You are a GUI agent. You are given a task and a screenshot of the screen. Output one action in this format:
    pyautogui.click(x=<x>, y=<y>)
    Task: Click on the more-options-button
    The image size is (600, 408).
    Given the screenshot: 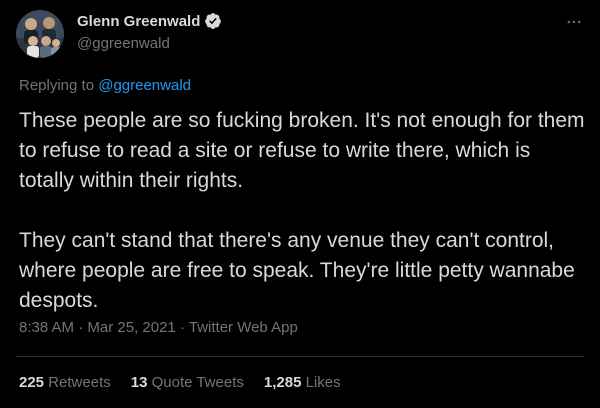 What is the action you would take?
    pyautogui.click(x=574, y=22)
    